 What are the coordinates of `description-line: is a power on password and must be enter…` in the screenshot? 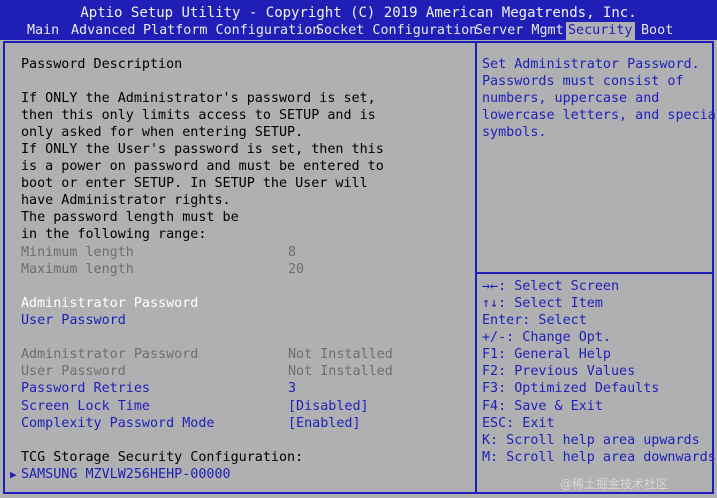 It's located at (202, 166).